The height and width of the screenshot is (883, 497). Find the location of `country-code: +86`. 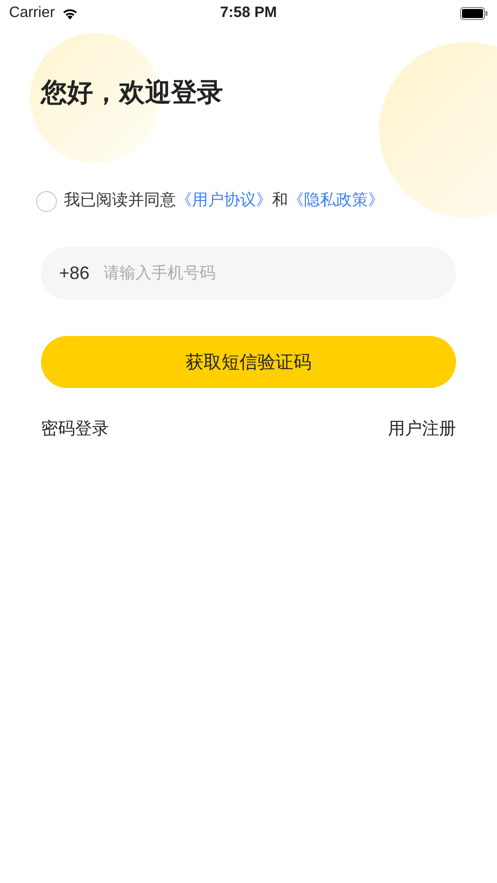

country-code: +86 is located at coordinates (74, 273).